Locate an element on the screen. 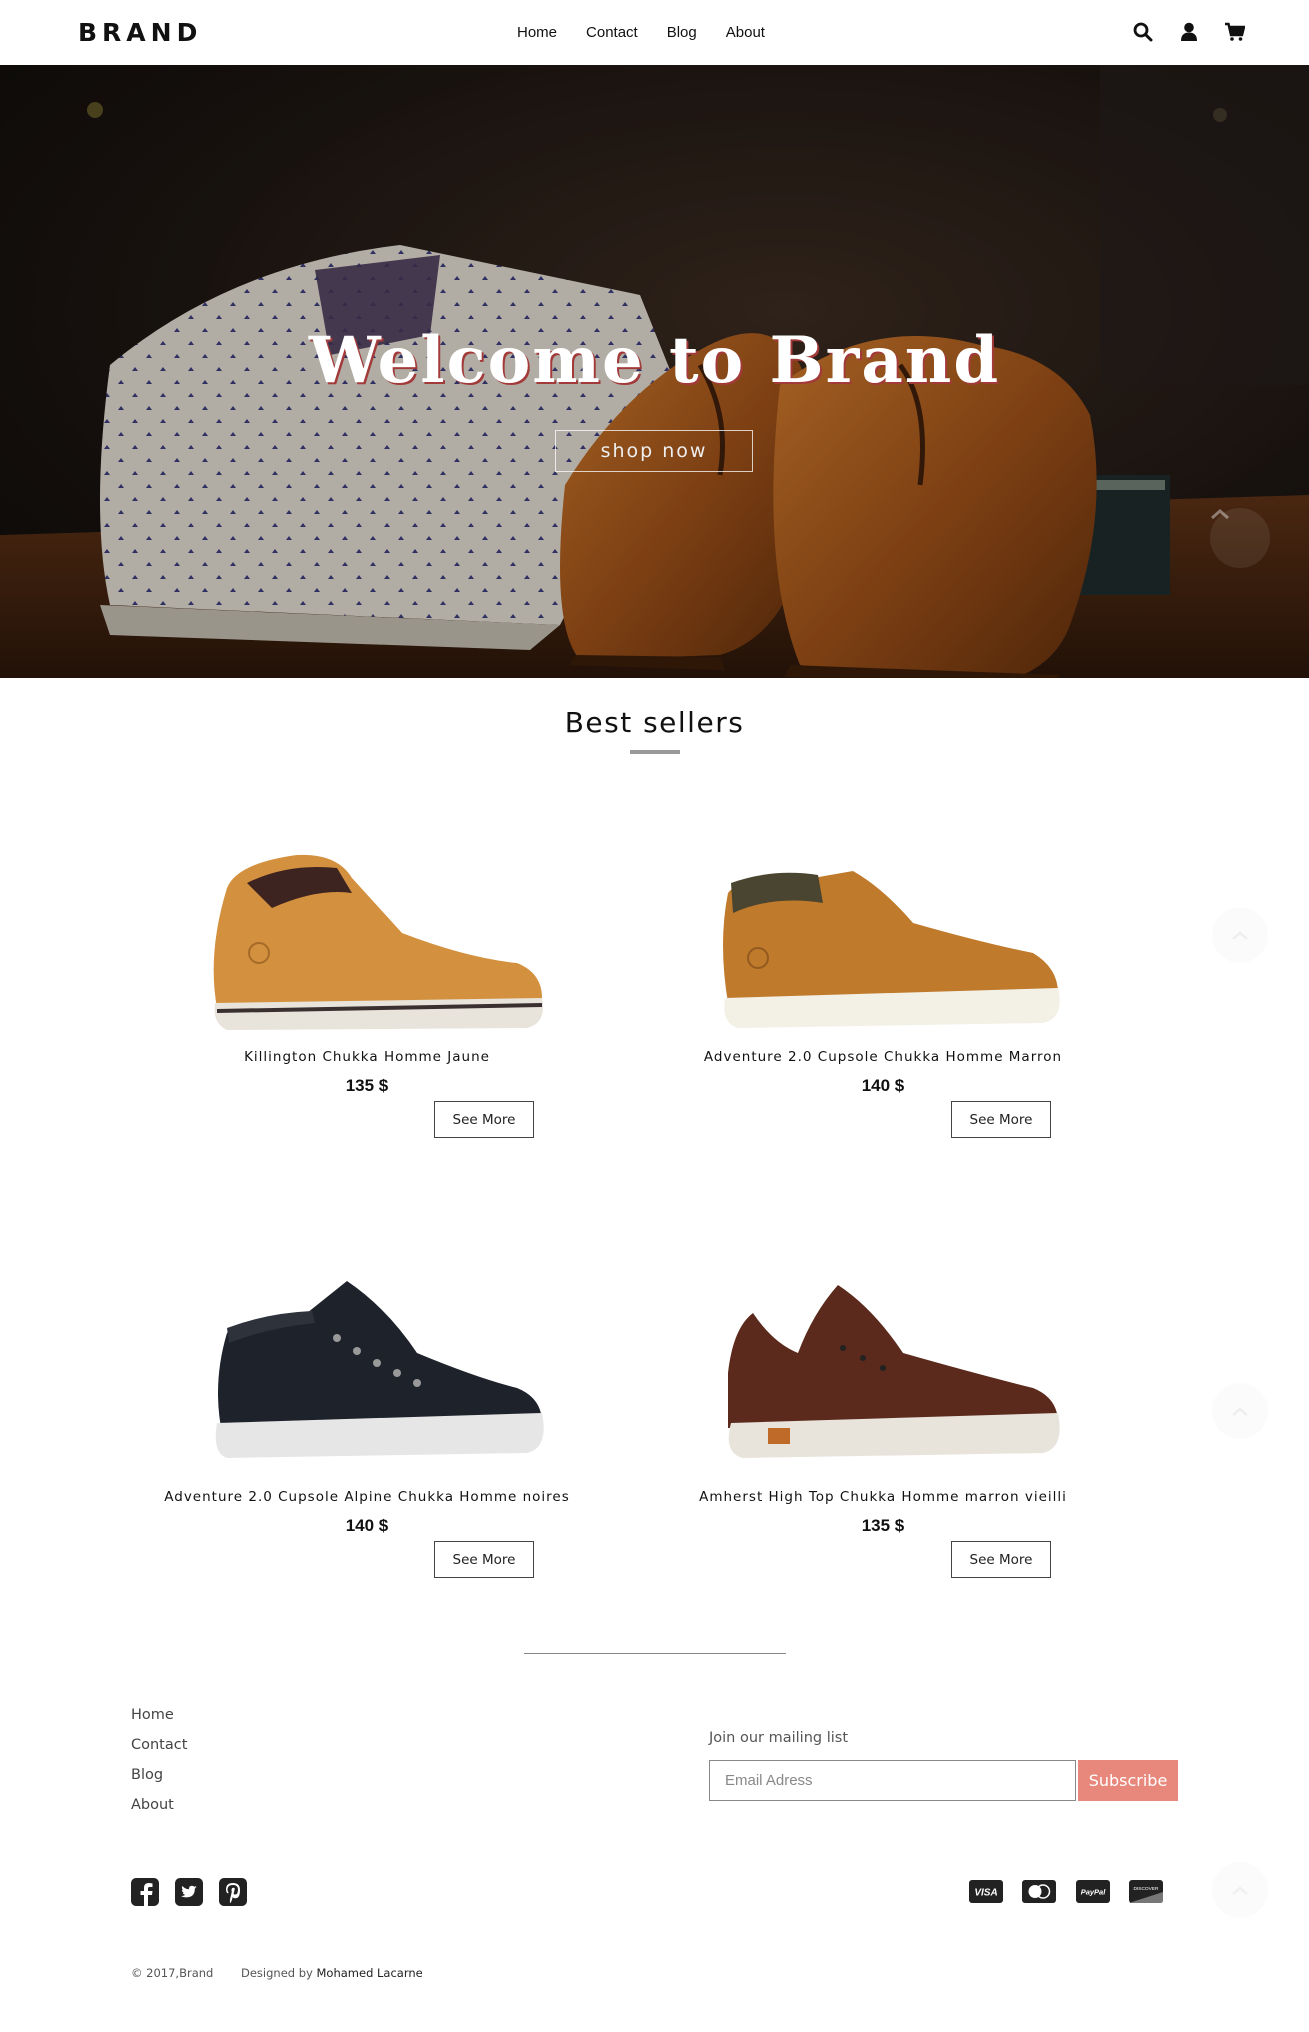  best-sellers-title: Best sellers is located at coordinates (654, 722).